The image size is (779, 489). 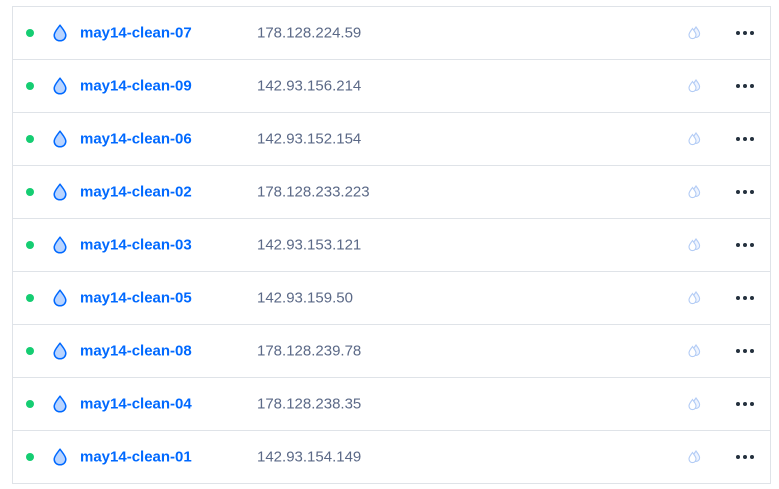 I want to click on droplet-name-link: may14-clean-01, so click(x=136, y=457).